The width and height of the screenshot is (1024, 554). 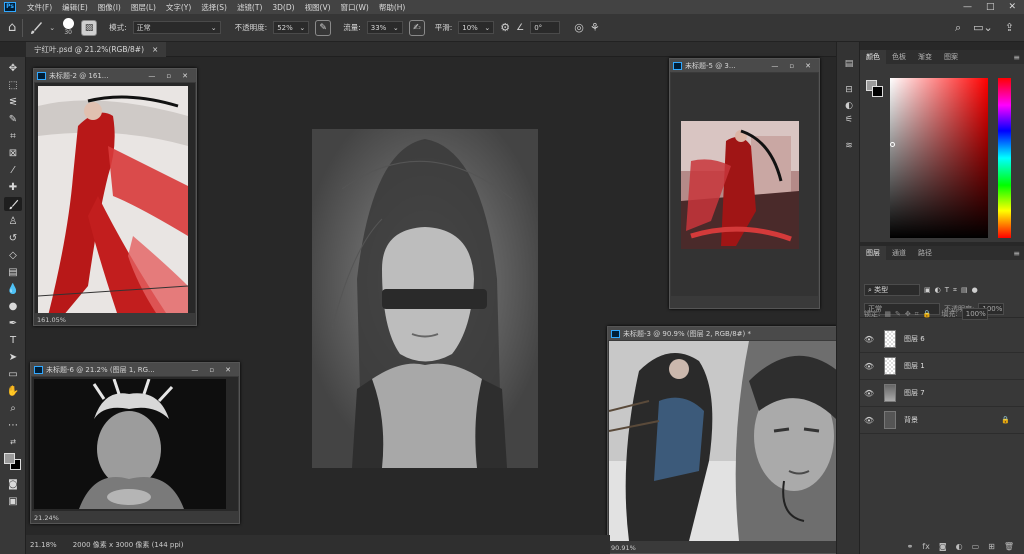 I want to click on hand-tool-icon: ✋, so click(x=13, y=391).